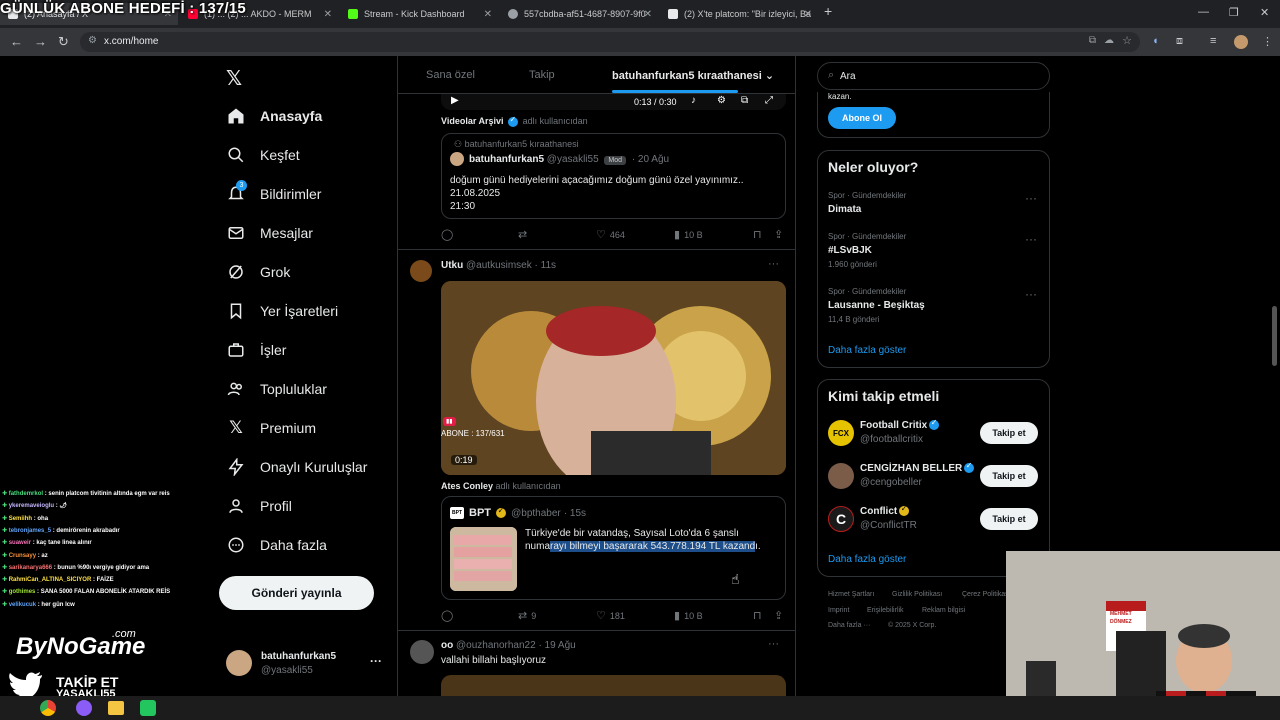  I want to click on cloud-icon: ☁, so click(1109, 40).